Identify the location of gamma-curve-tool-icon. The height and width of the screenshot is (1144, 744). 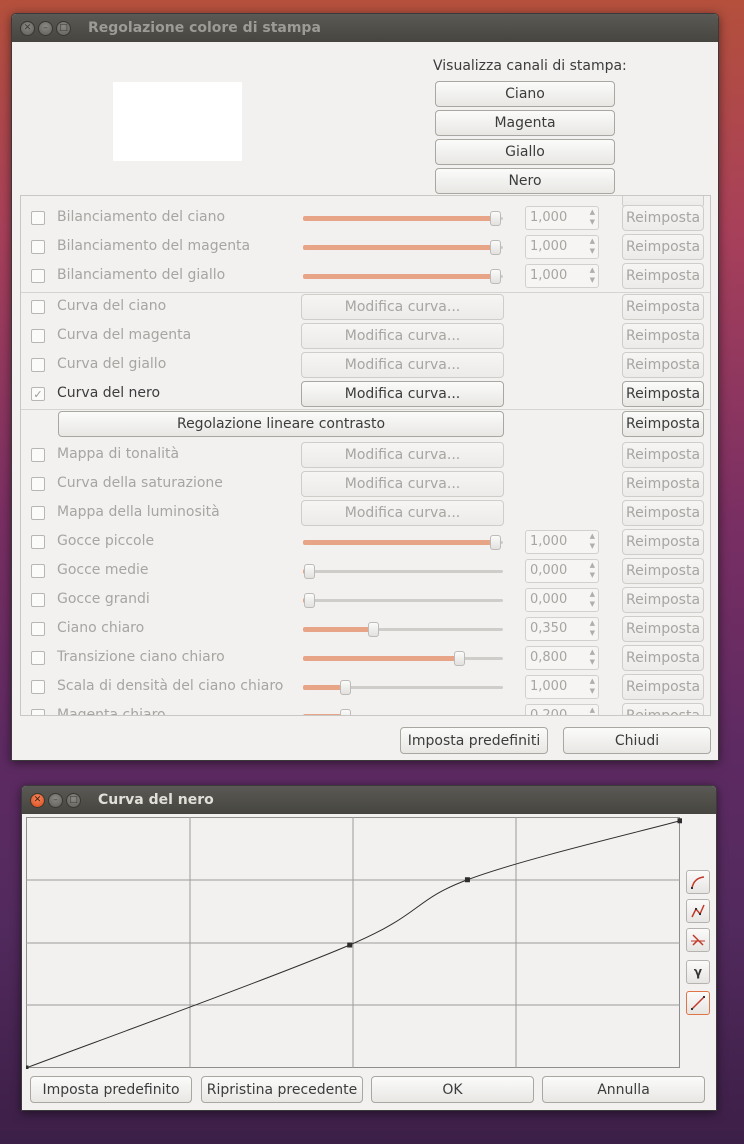
(698, 940).